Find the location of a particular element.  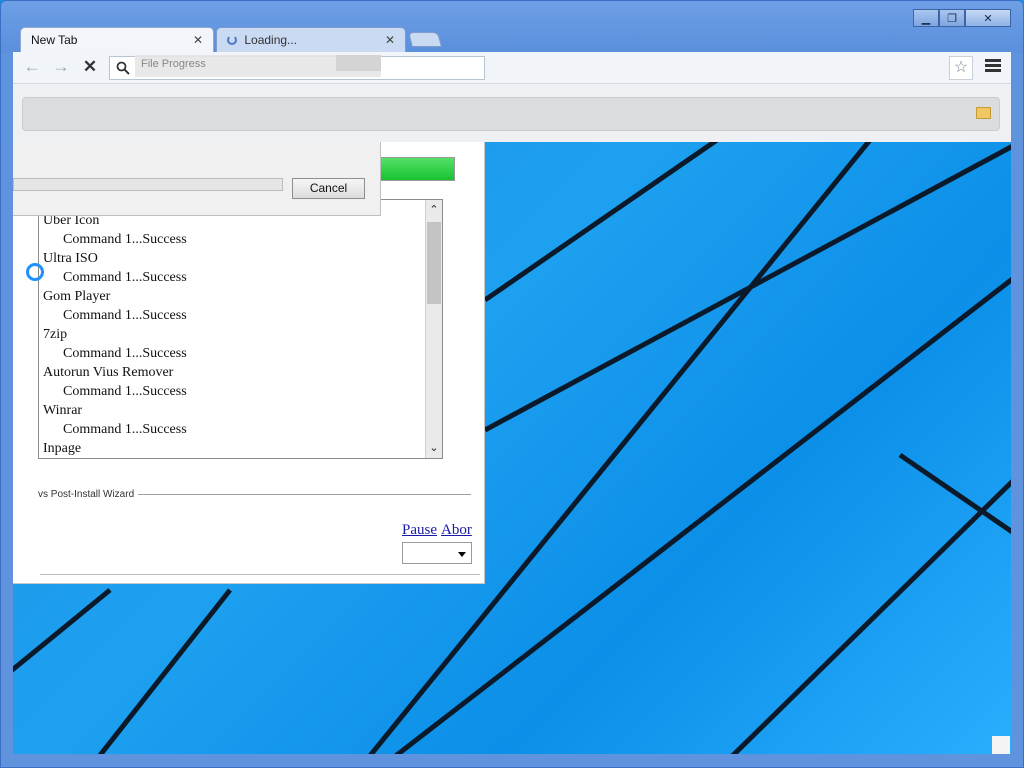

scroll-down-icon: ⌄ is located at coordinates (434, 448).